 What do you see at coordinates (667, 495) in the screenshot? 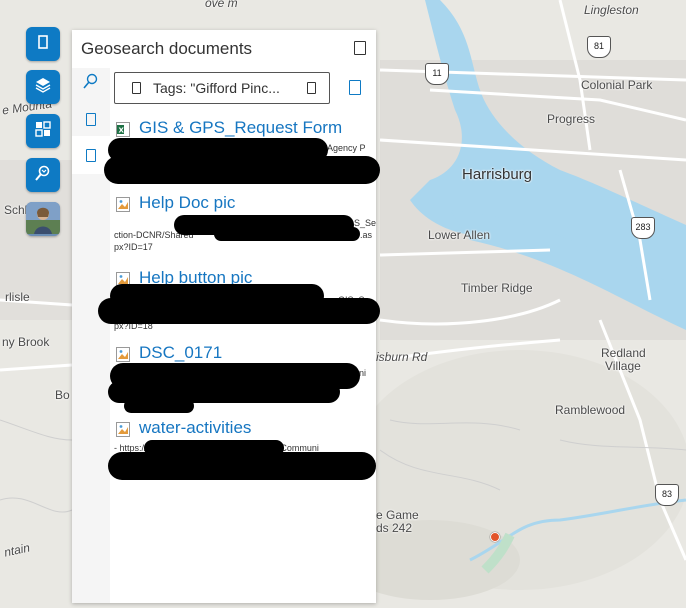
I see `route-shield-83: 83` at bounding box center [667, 495].